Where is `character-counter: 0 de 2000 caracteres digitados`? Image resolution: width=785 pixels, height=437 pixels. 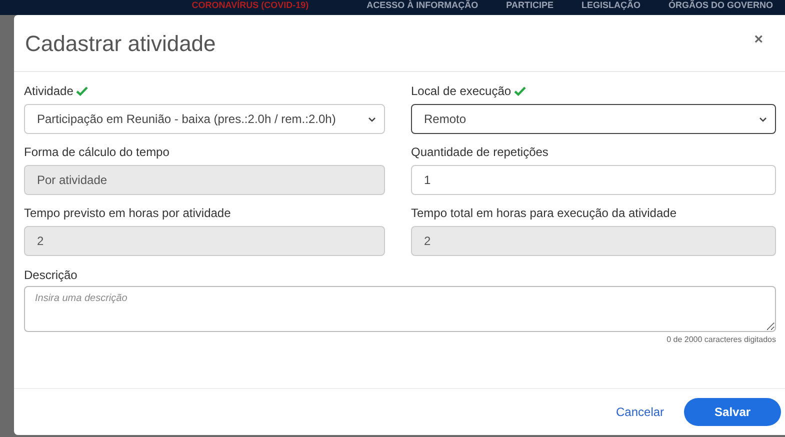
character-counter: 0 de 2000 caracteres digitados is located at coordinates (721, 339).